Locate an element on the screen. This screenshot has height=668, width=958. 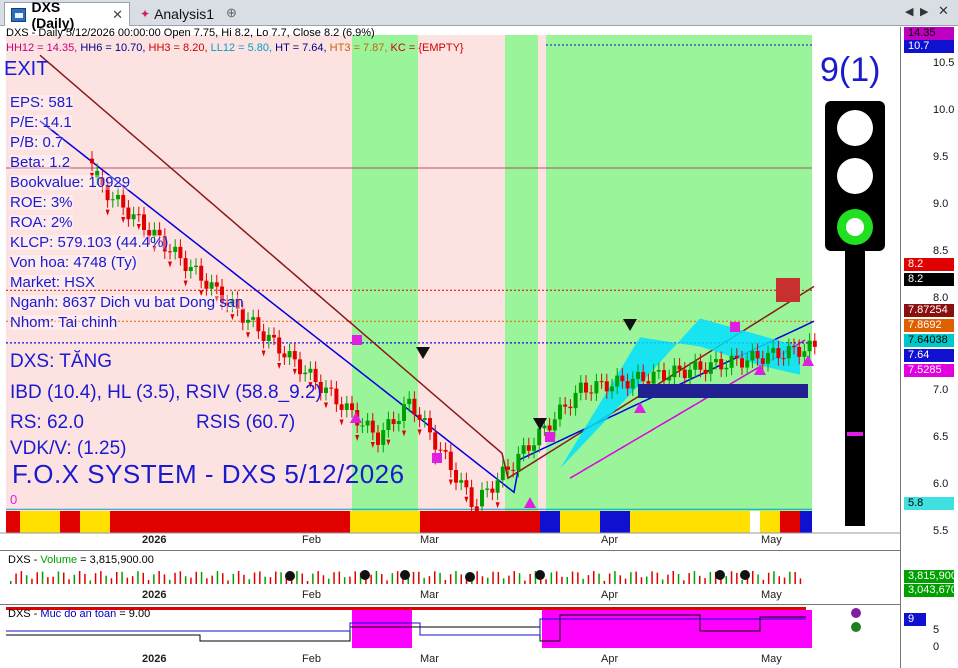
close-window-icon: ✕ is located at coordinates (943, 11).